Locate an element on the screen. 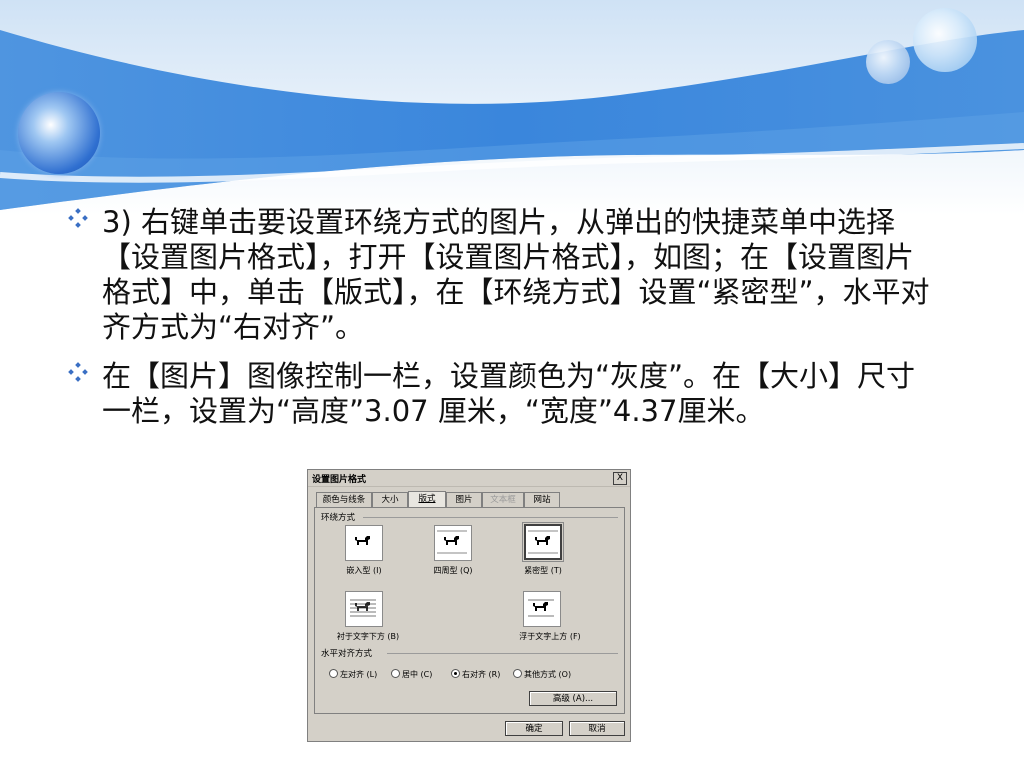 The height and width of the screenshot is (768, 1024). halign-right-label: 右对齐 (R) is located at coordinates (481, 674).